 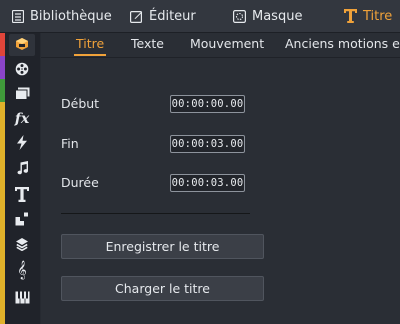 I want to click on start-label: Début, so click(x=80, y=103).